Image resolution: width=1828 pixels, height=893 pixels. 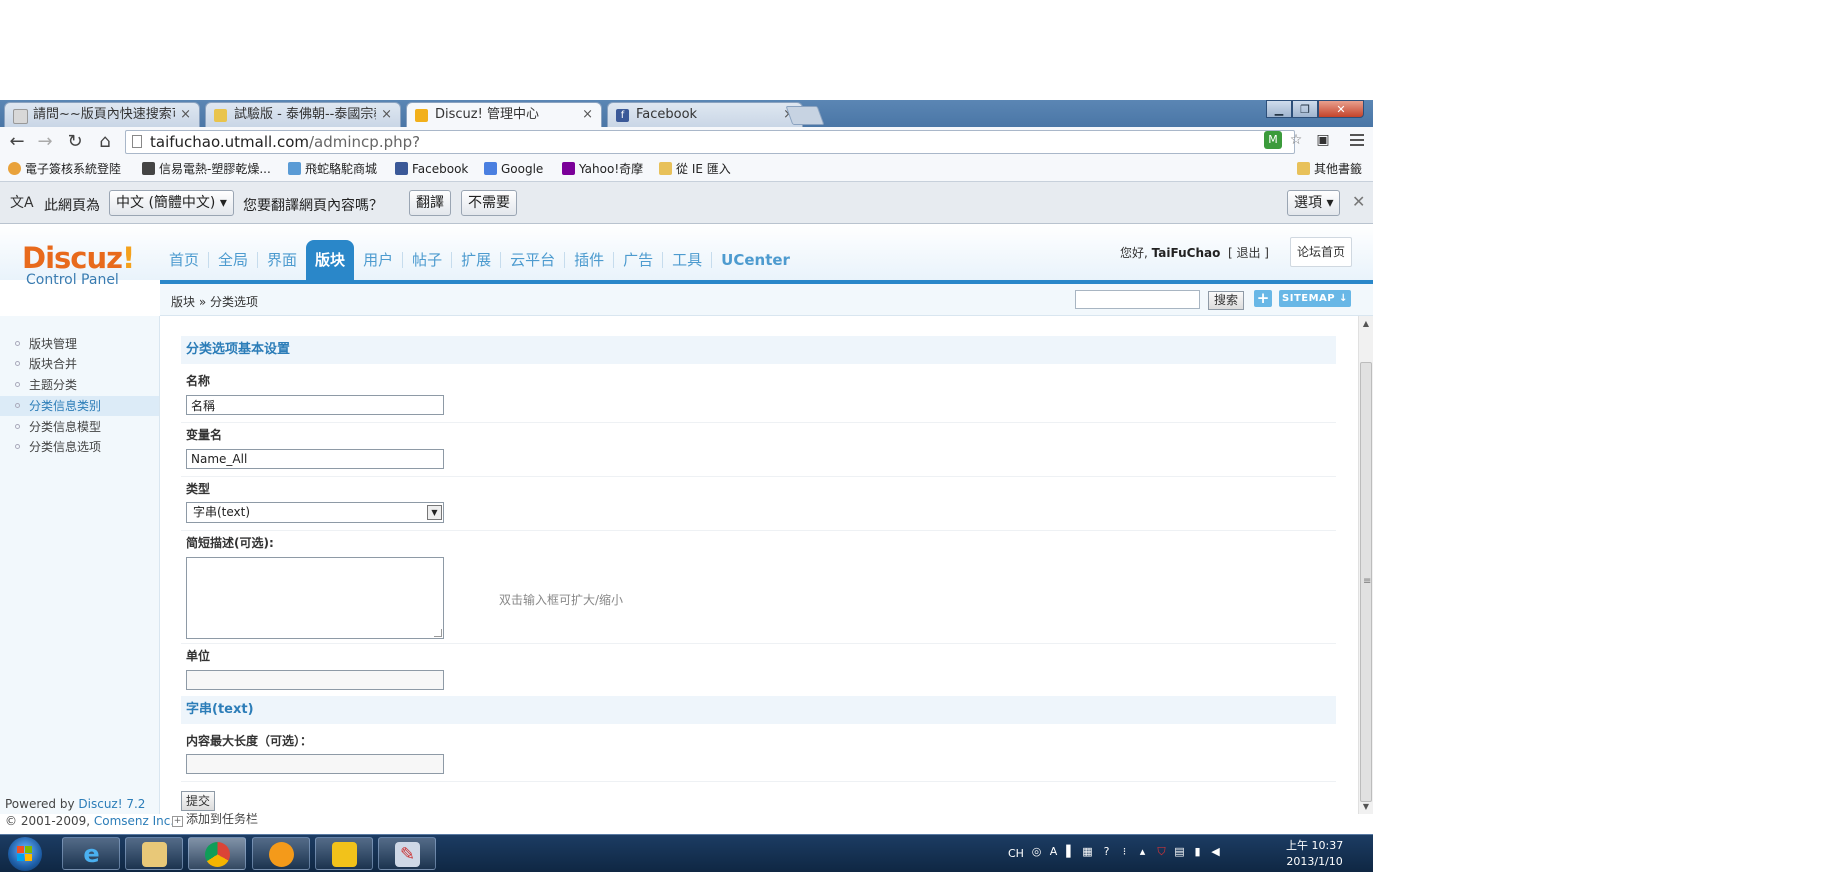 I want to click on folder-icon, so click(x=665, y=168).